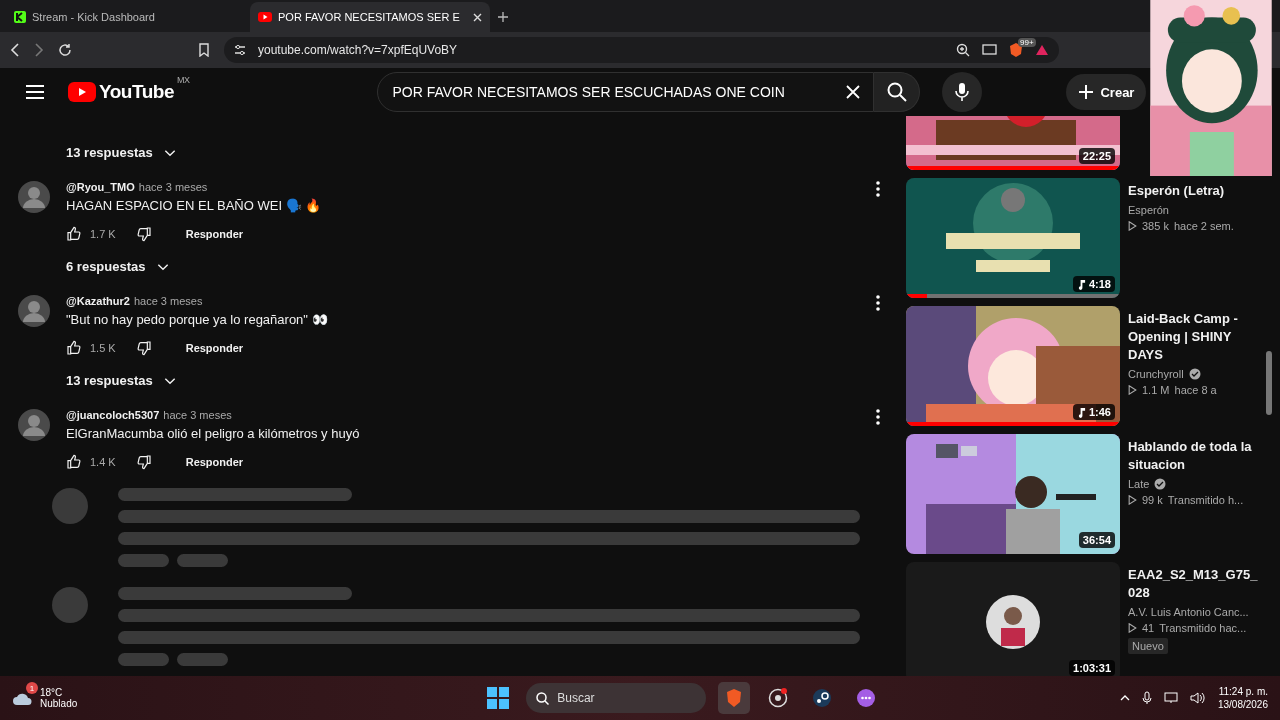 This screenshot has width=1280, height=720. I want to click on music-note-icon, so click(1081, 412).